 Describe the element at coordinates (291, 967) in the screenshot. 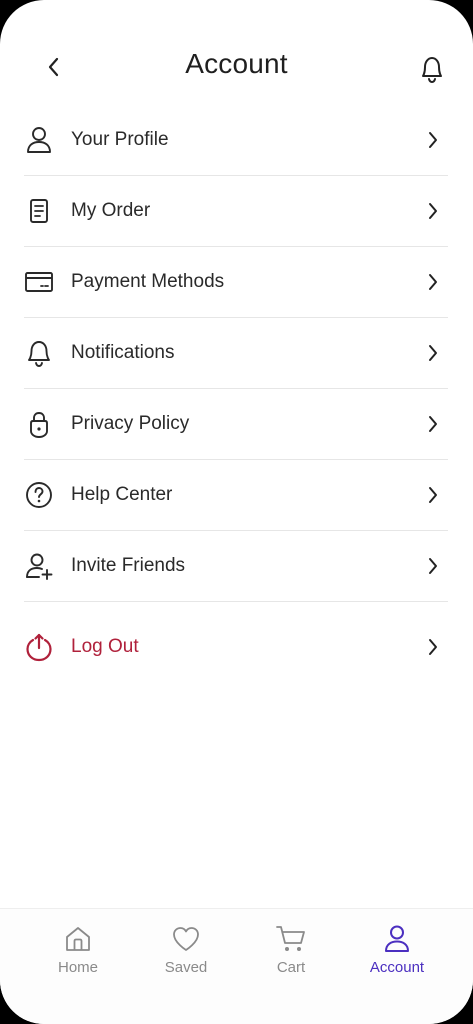

I see `tab-label: Cart` at that location.